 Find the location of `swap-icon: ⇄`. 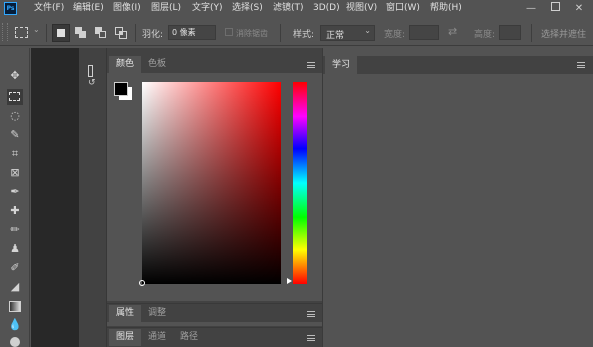

swap-icon: ⇄ is located at coordinates (452, 31).